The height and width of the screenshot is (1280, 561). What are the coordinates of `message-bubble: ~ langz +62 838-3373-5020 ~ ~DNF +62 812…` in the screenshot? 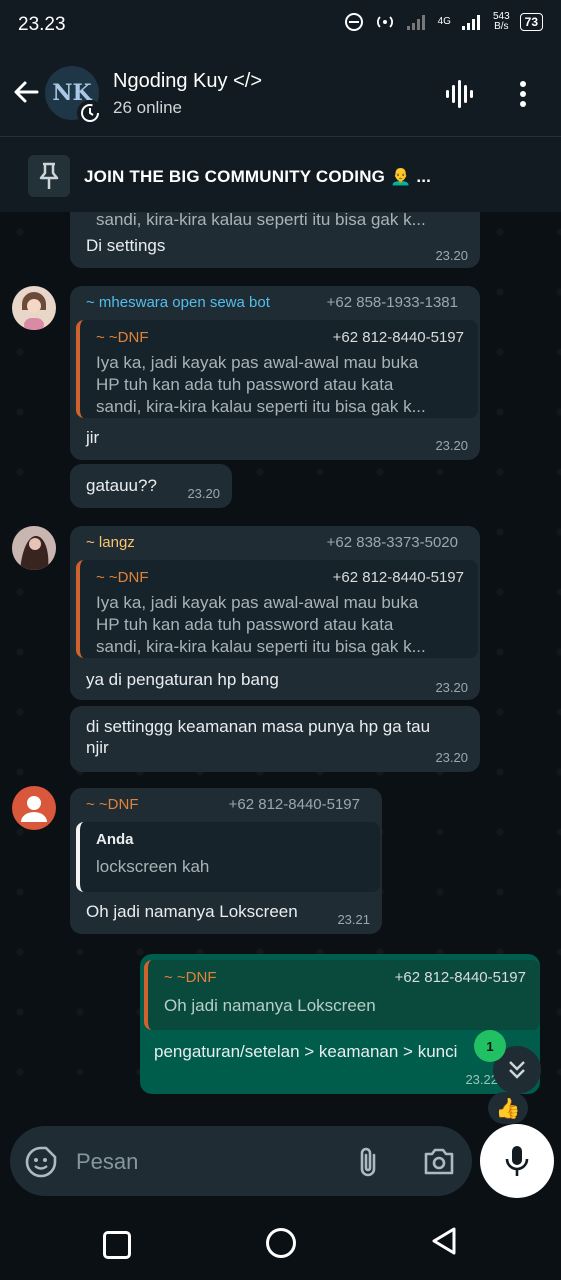 It's located at (275, 613).